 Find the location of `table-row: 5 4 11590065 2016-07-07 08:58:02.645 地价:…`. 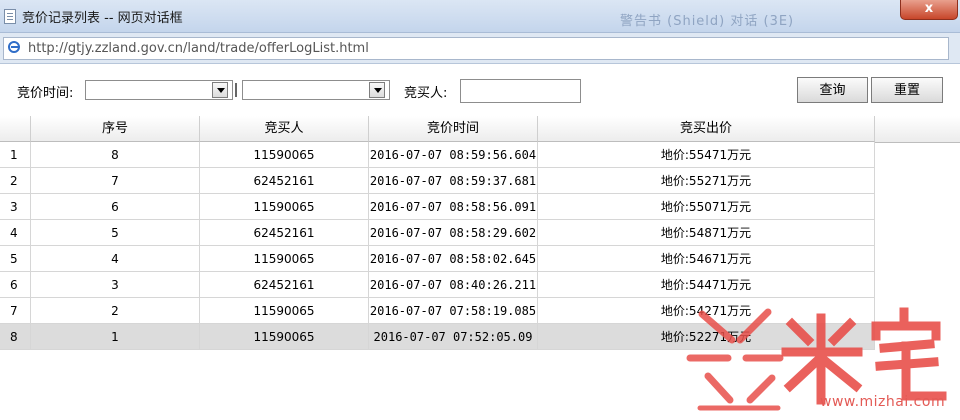

table-row: 5 4 11590065 2016-07-07 08:58:02.645 地价:… is located at coordinates (437, 259).